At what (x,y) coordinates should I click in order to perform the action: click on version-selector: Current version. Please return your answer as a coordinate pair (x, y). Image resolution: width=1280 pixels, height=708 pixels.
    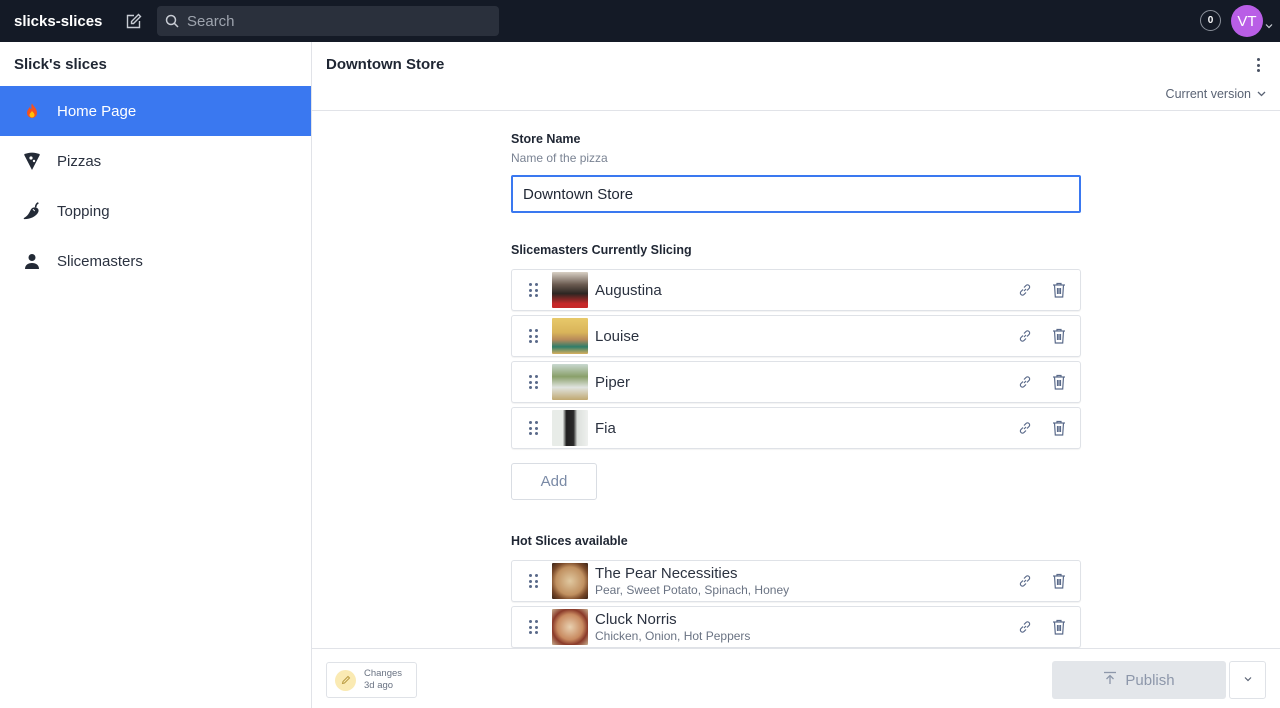
    Looking at the image, I should click on (1216, 94).